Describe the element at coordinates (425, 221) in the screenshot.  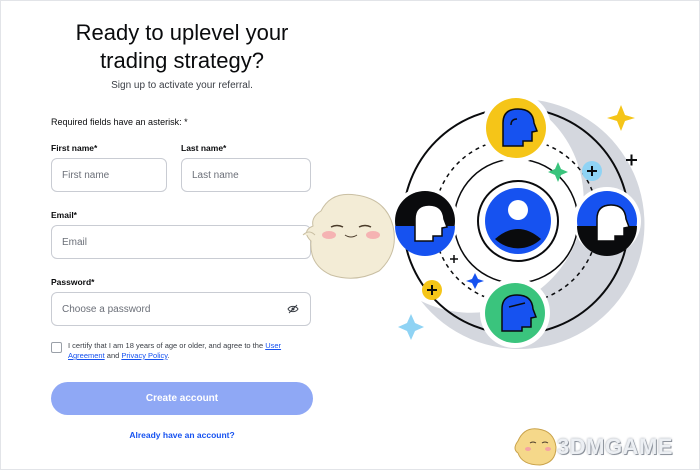
I see `head-node-left` at that location.